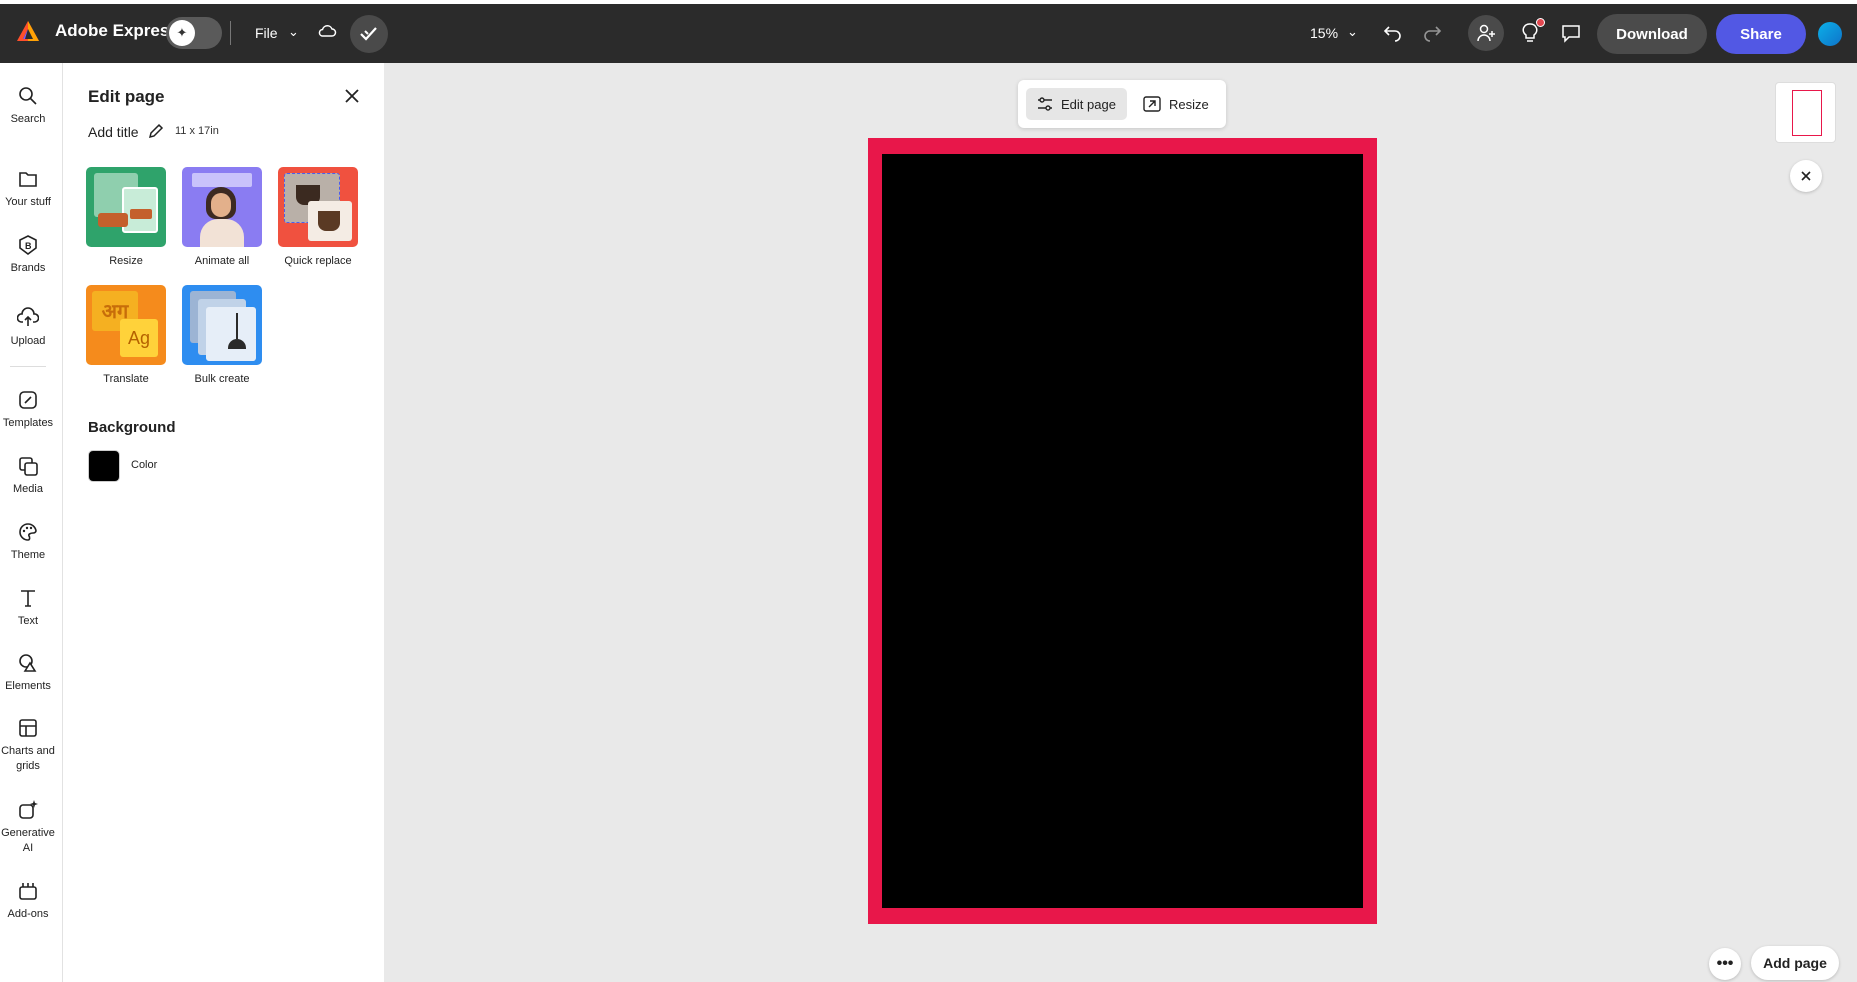 The width and height of the screenshot is (1857, 982). I want to click on background-color-swatch, so click(104, 466).